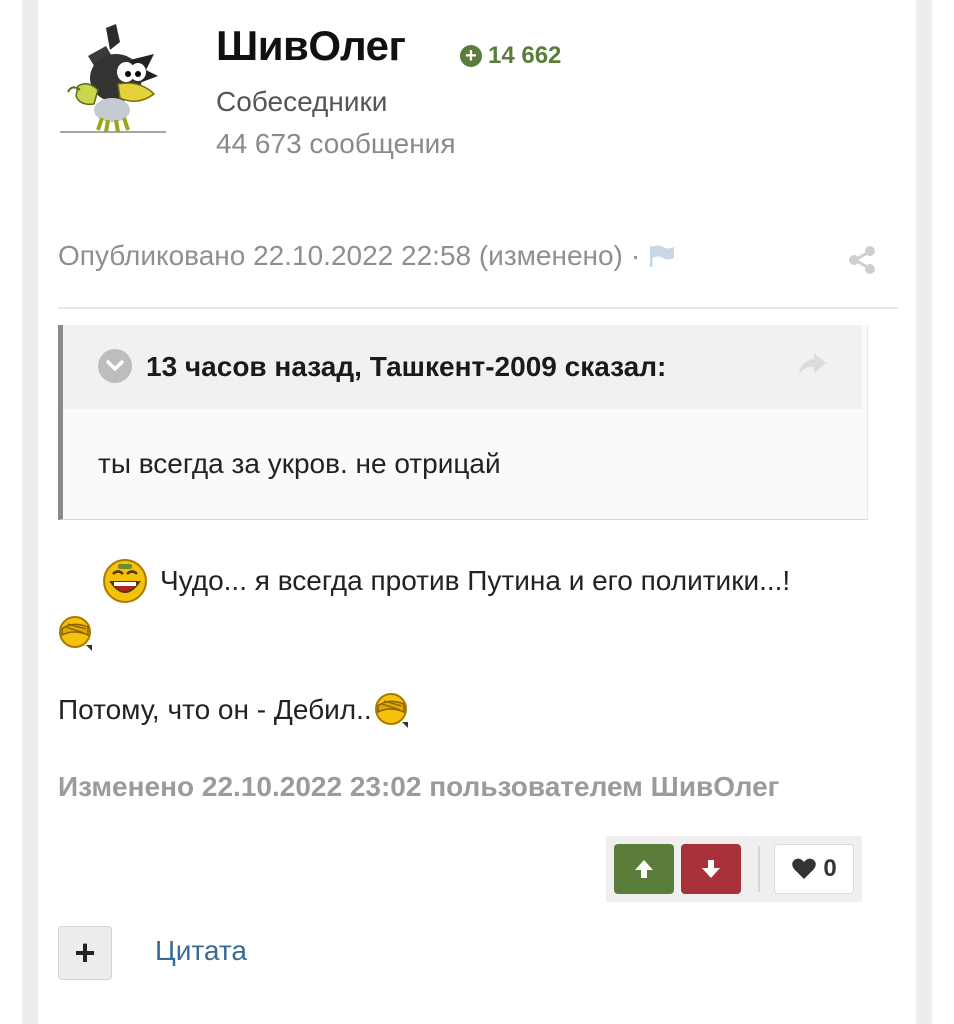 The image size is (954, 1024). What do you see at coordinates (336, 143) in the screenshot?
I see `author-post-count: 44 673 сообщения` at bounding box center [336, 143].